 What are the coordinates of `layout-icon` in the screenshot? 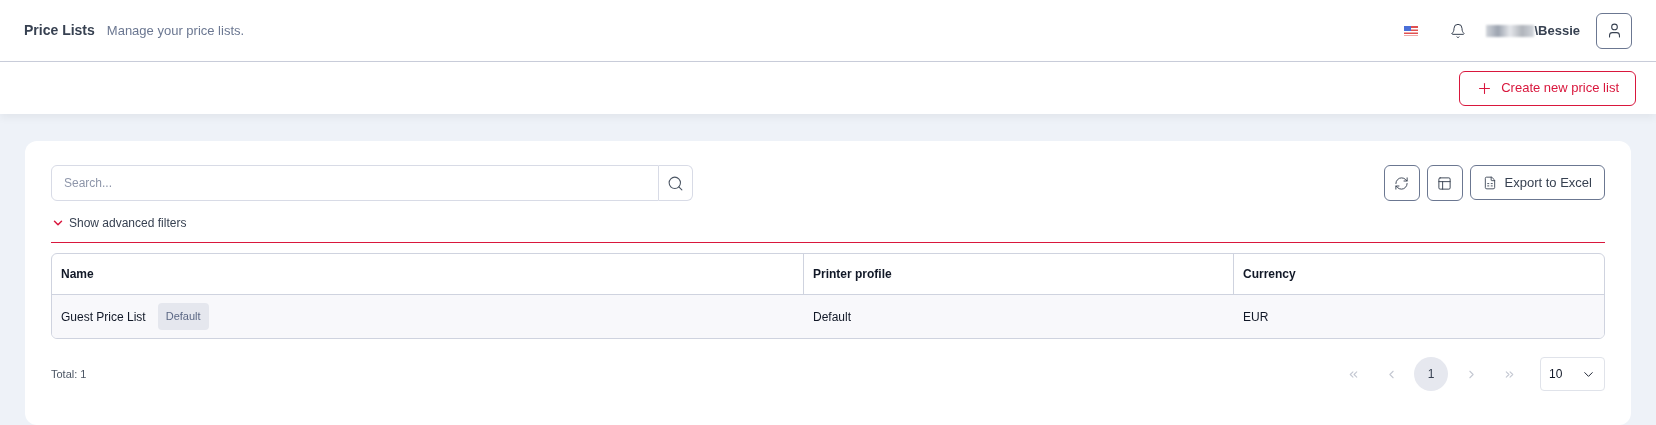 It's located at (1445, 183).